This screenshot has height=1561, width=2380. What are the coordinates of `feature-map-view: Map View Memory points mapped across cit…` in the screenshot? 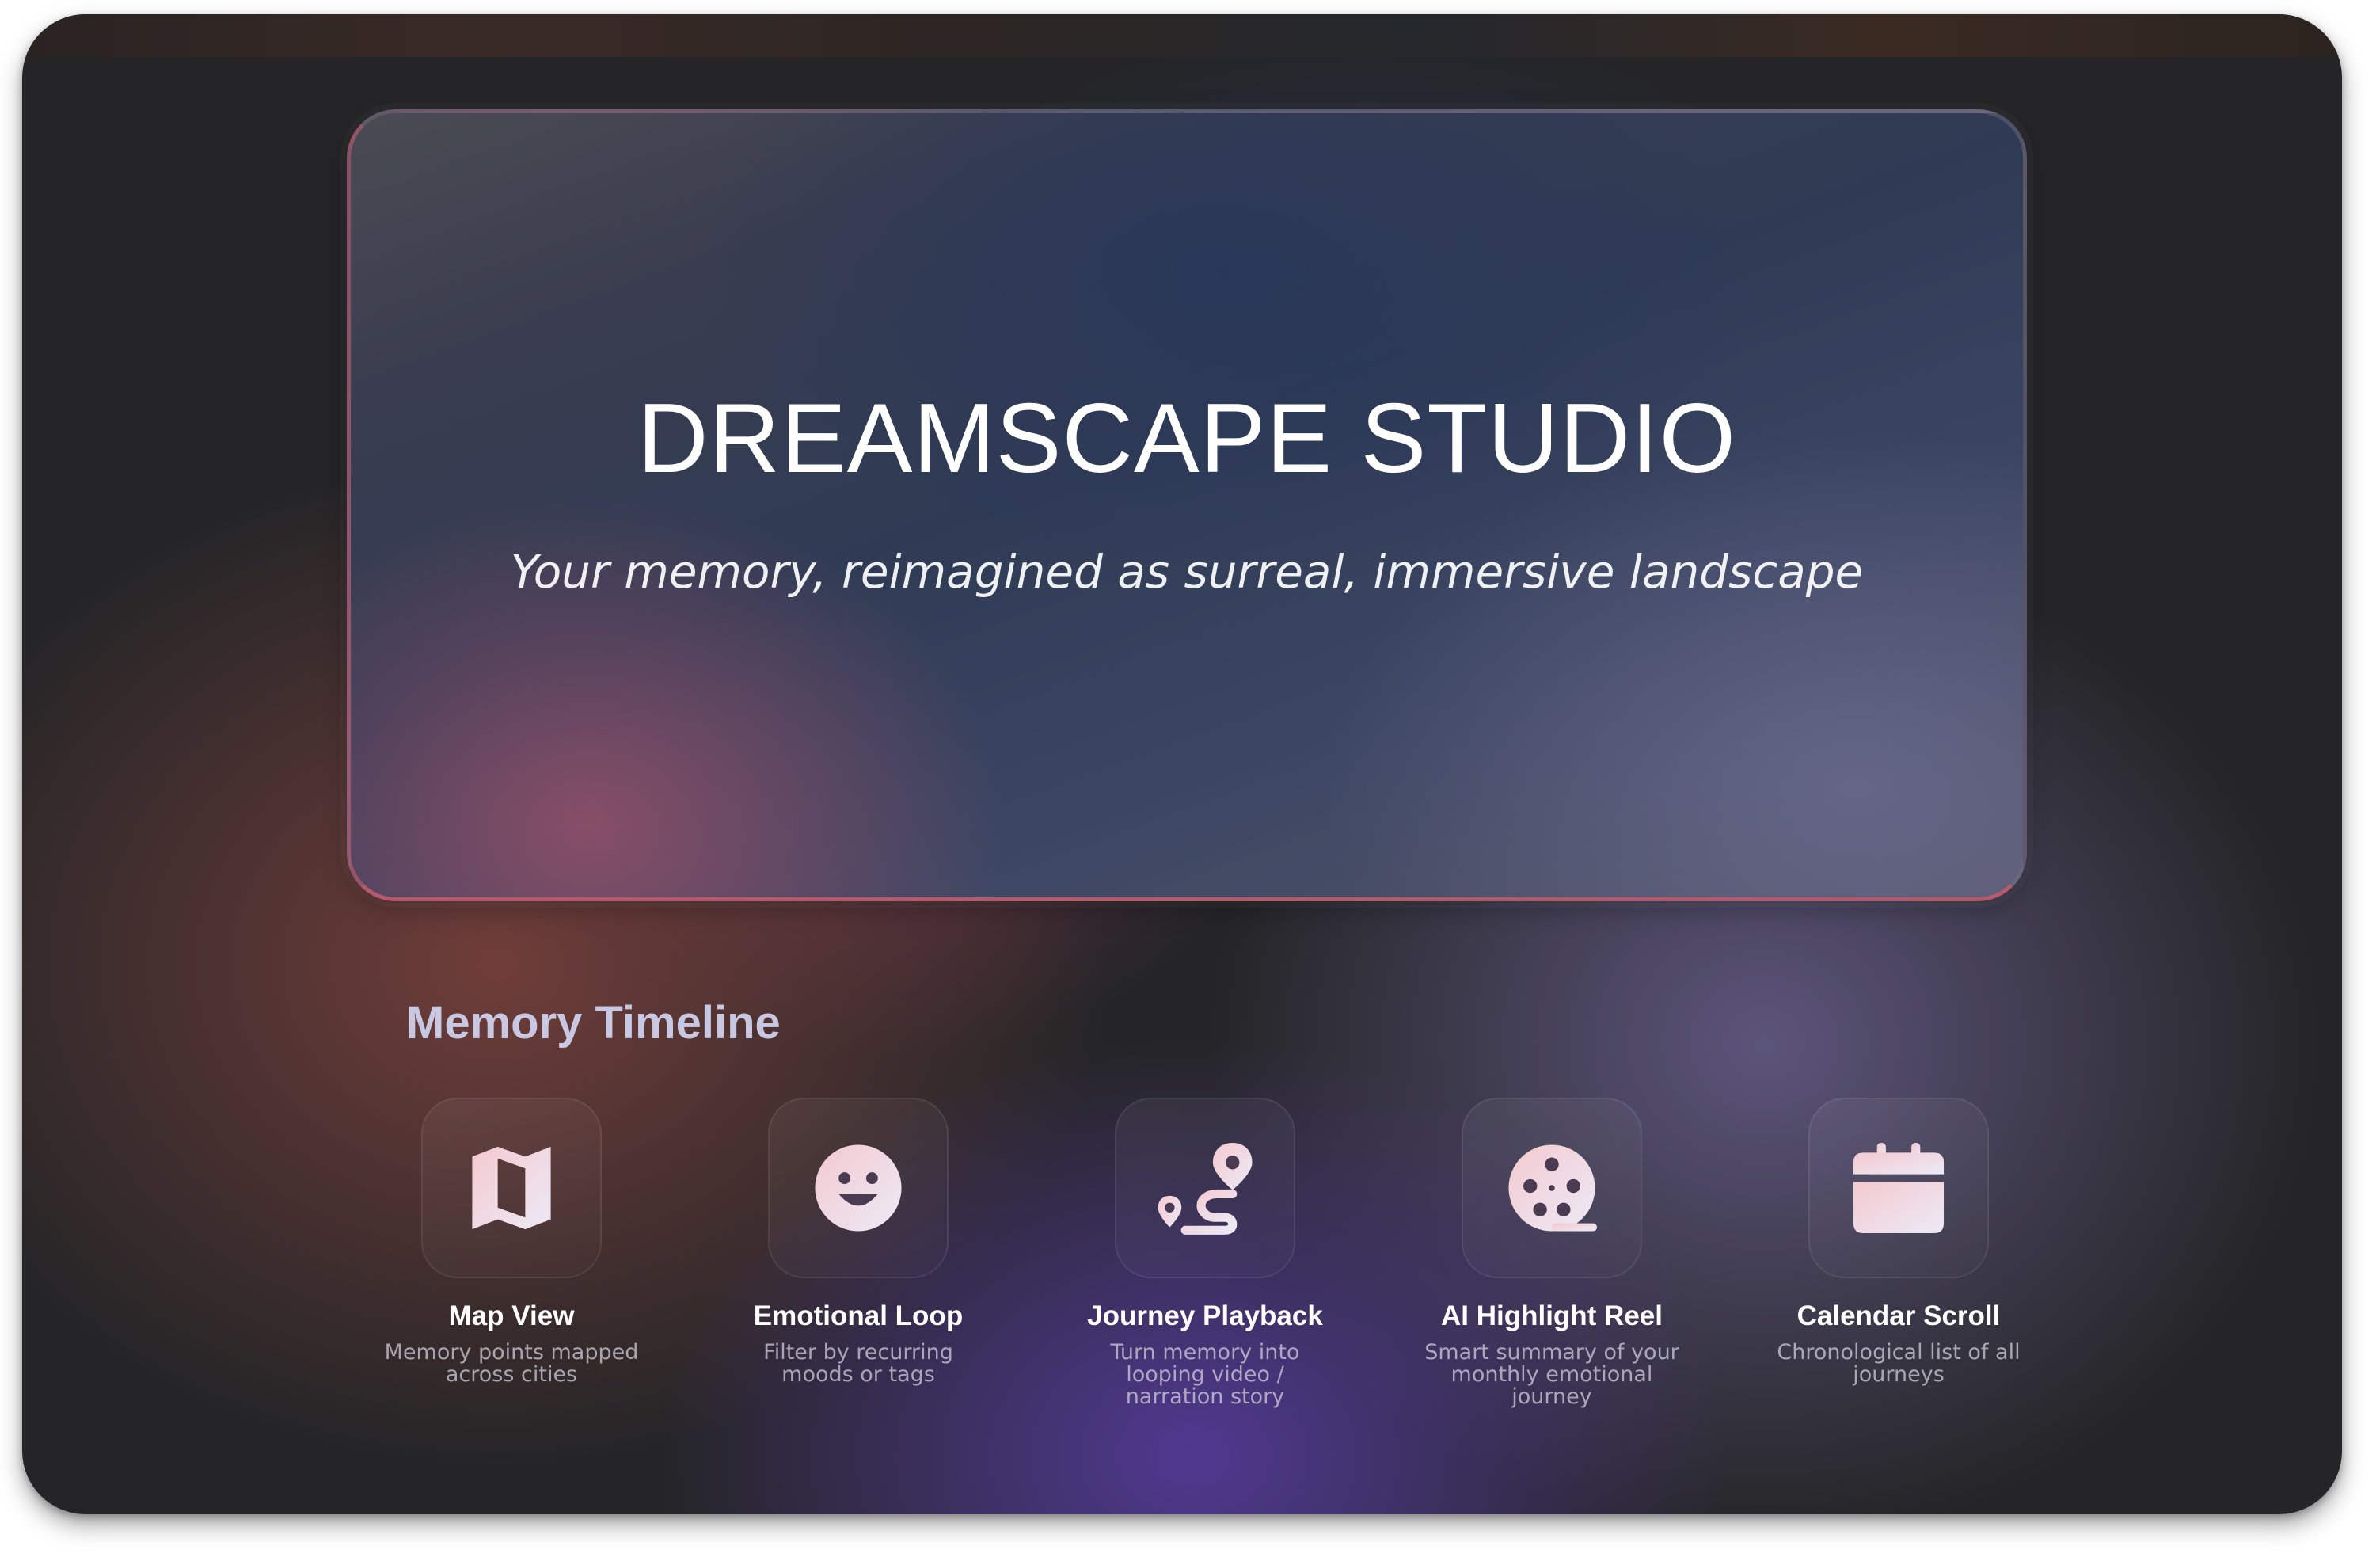 It's located at (512, 1242).